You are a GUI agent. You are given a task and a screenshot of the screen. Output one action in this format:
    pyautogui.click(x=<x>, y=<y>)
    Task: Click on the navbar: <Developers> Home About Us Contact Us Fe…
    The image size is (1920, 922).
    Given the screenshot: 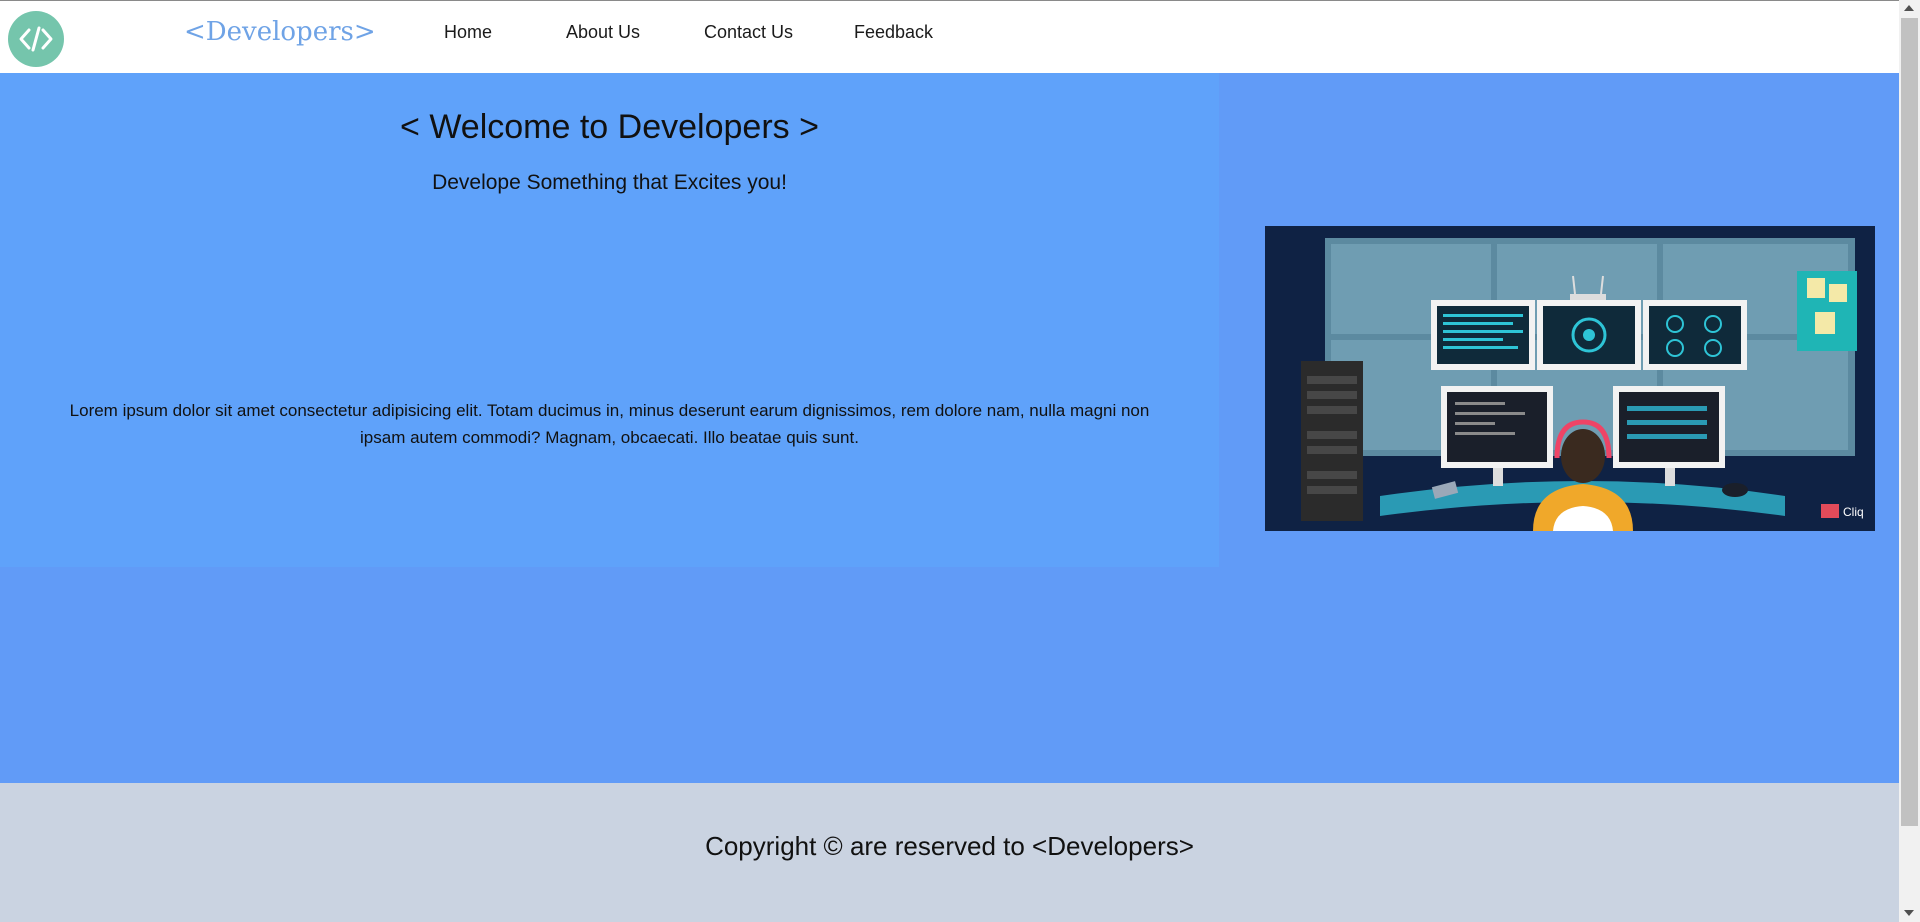 What is the action you would take?
    pyautogui.click(x=949, y=36)
    